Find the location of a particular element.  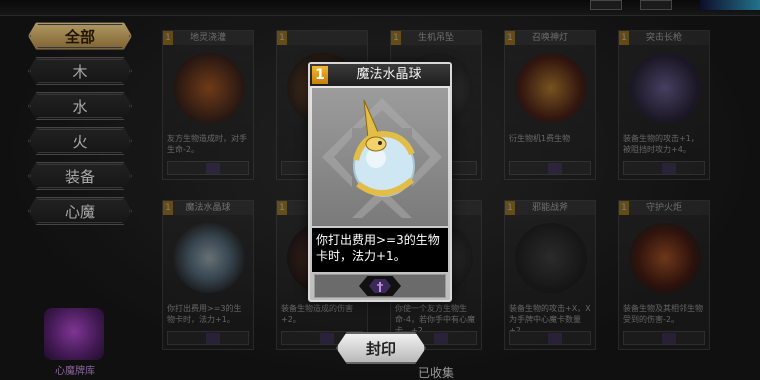

featured-card-cost: 1 is located at coordinates (320, 75).